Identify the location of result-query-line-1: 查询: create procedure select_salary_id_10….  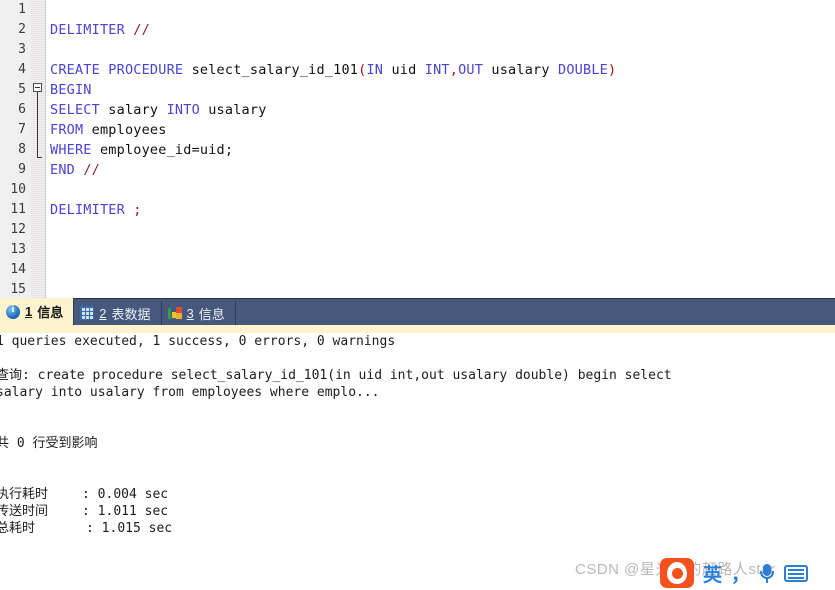
(336, 375).